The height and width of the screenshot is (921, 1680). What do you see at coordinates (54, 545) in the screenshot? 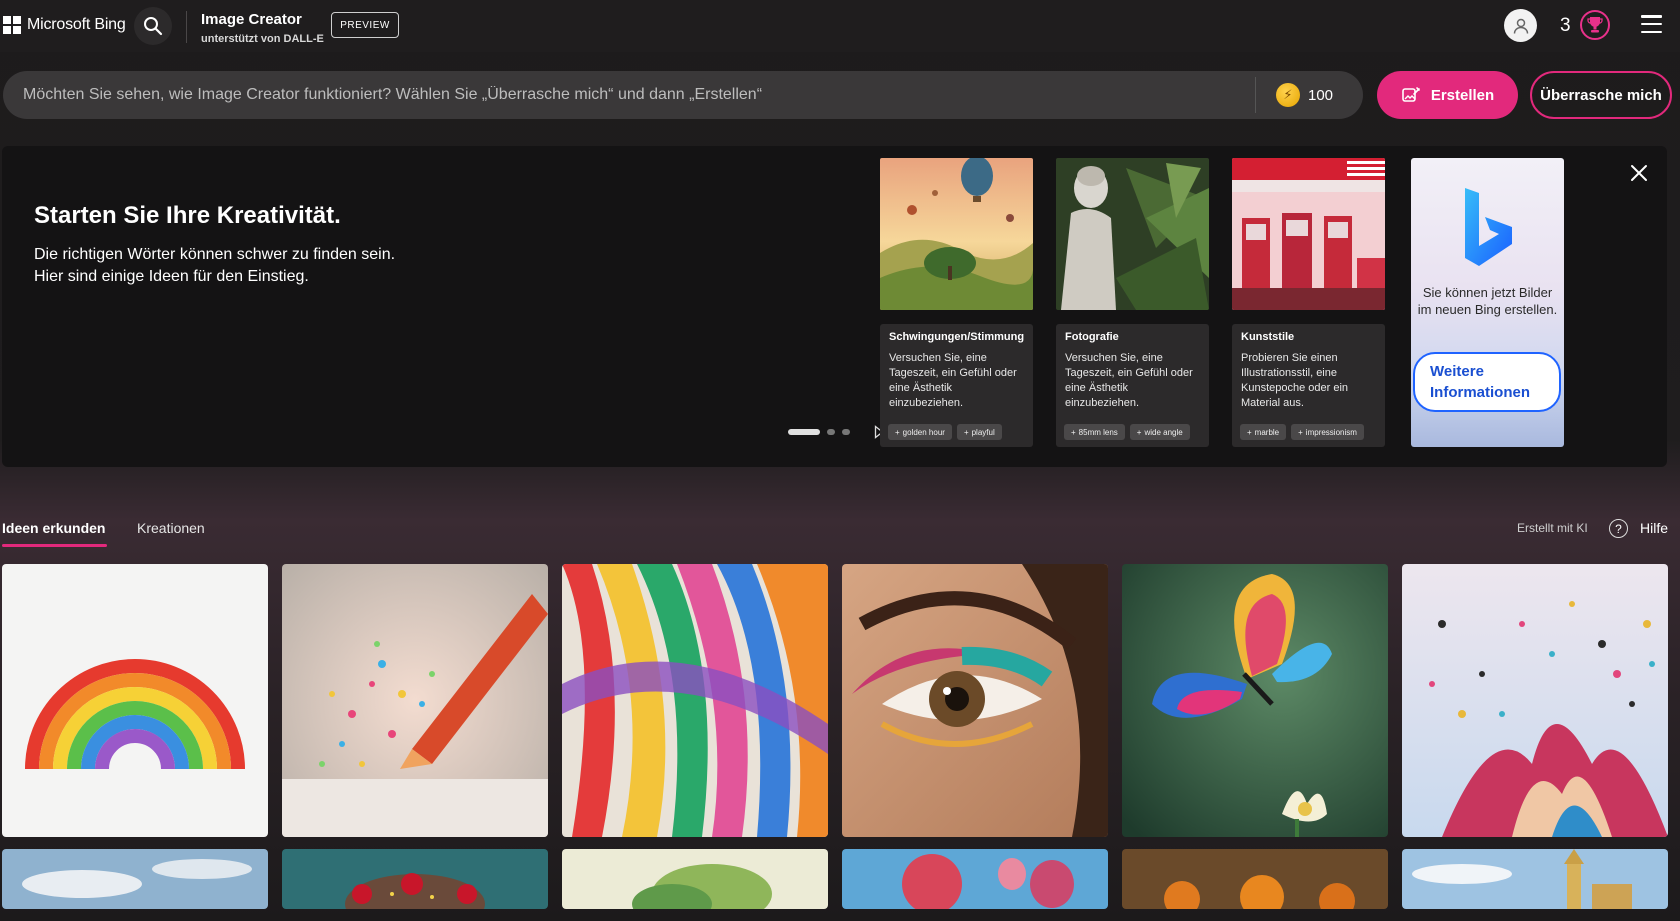
I see `active-tab-indicator` at bounding box center [54, 545].